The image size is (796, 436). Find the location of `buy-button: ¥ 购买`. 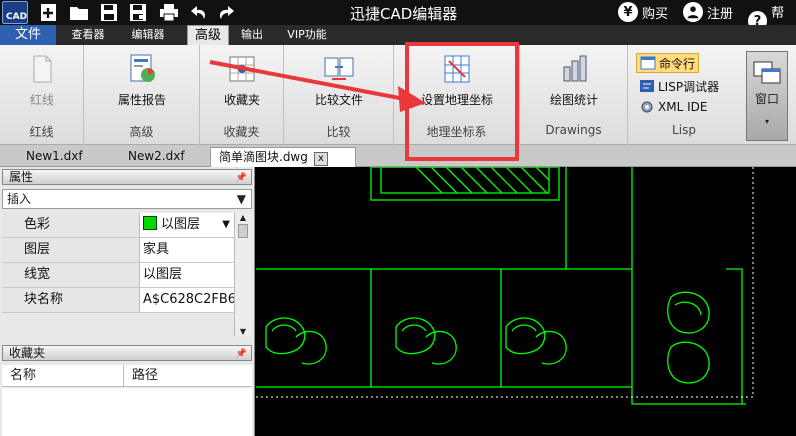

buy-button: ¥ 购买 is located at coordinates (643, 12).